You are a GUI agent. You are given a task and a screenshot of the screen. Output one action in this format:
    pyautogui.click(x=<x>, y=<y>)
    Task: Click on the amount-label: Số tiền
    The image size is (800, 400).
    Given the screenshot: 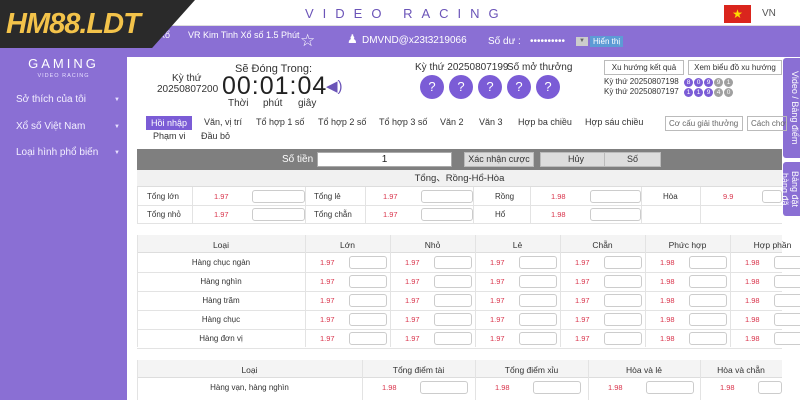 What is the action you would take?
    pyautogui.click(x=298, y=159)
    